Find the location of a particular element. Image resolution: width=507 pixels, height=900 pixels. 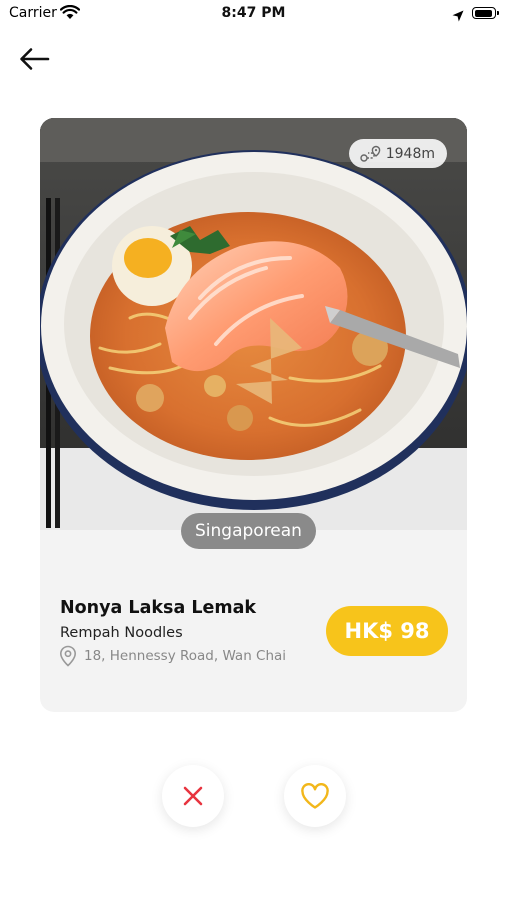

location-arrow-icon is located at coordinates (458, 16).